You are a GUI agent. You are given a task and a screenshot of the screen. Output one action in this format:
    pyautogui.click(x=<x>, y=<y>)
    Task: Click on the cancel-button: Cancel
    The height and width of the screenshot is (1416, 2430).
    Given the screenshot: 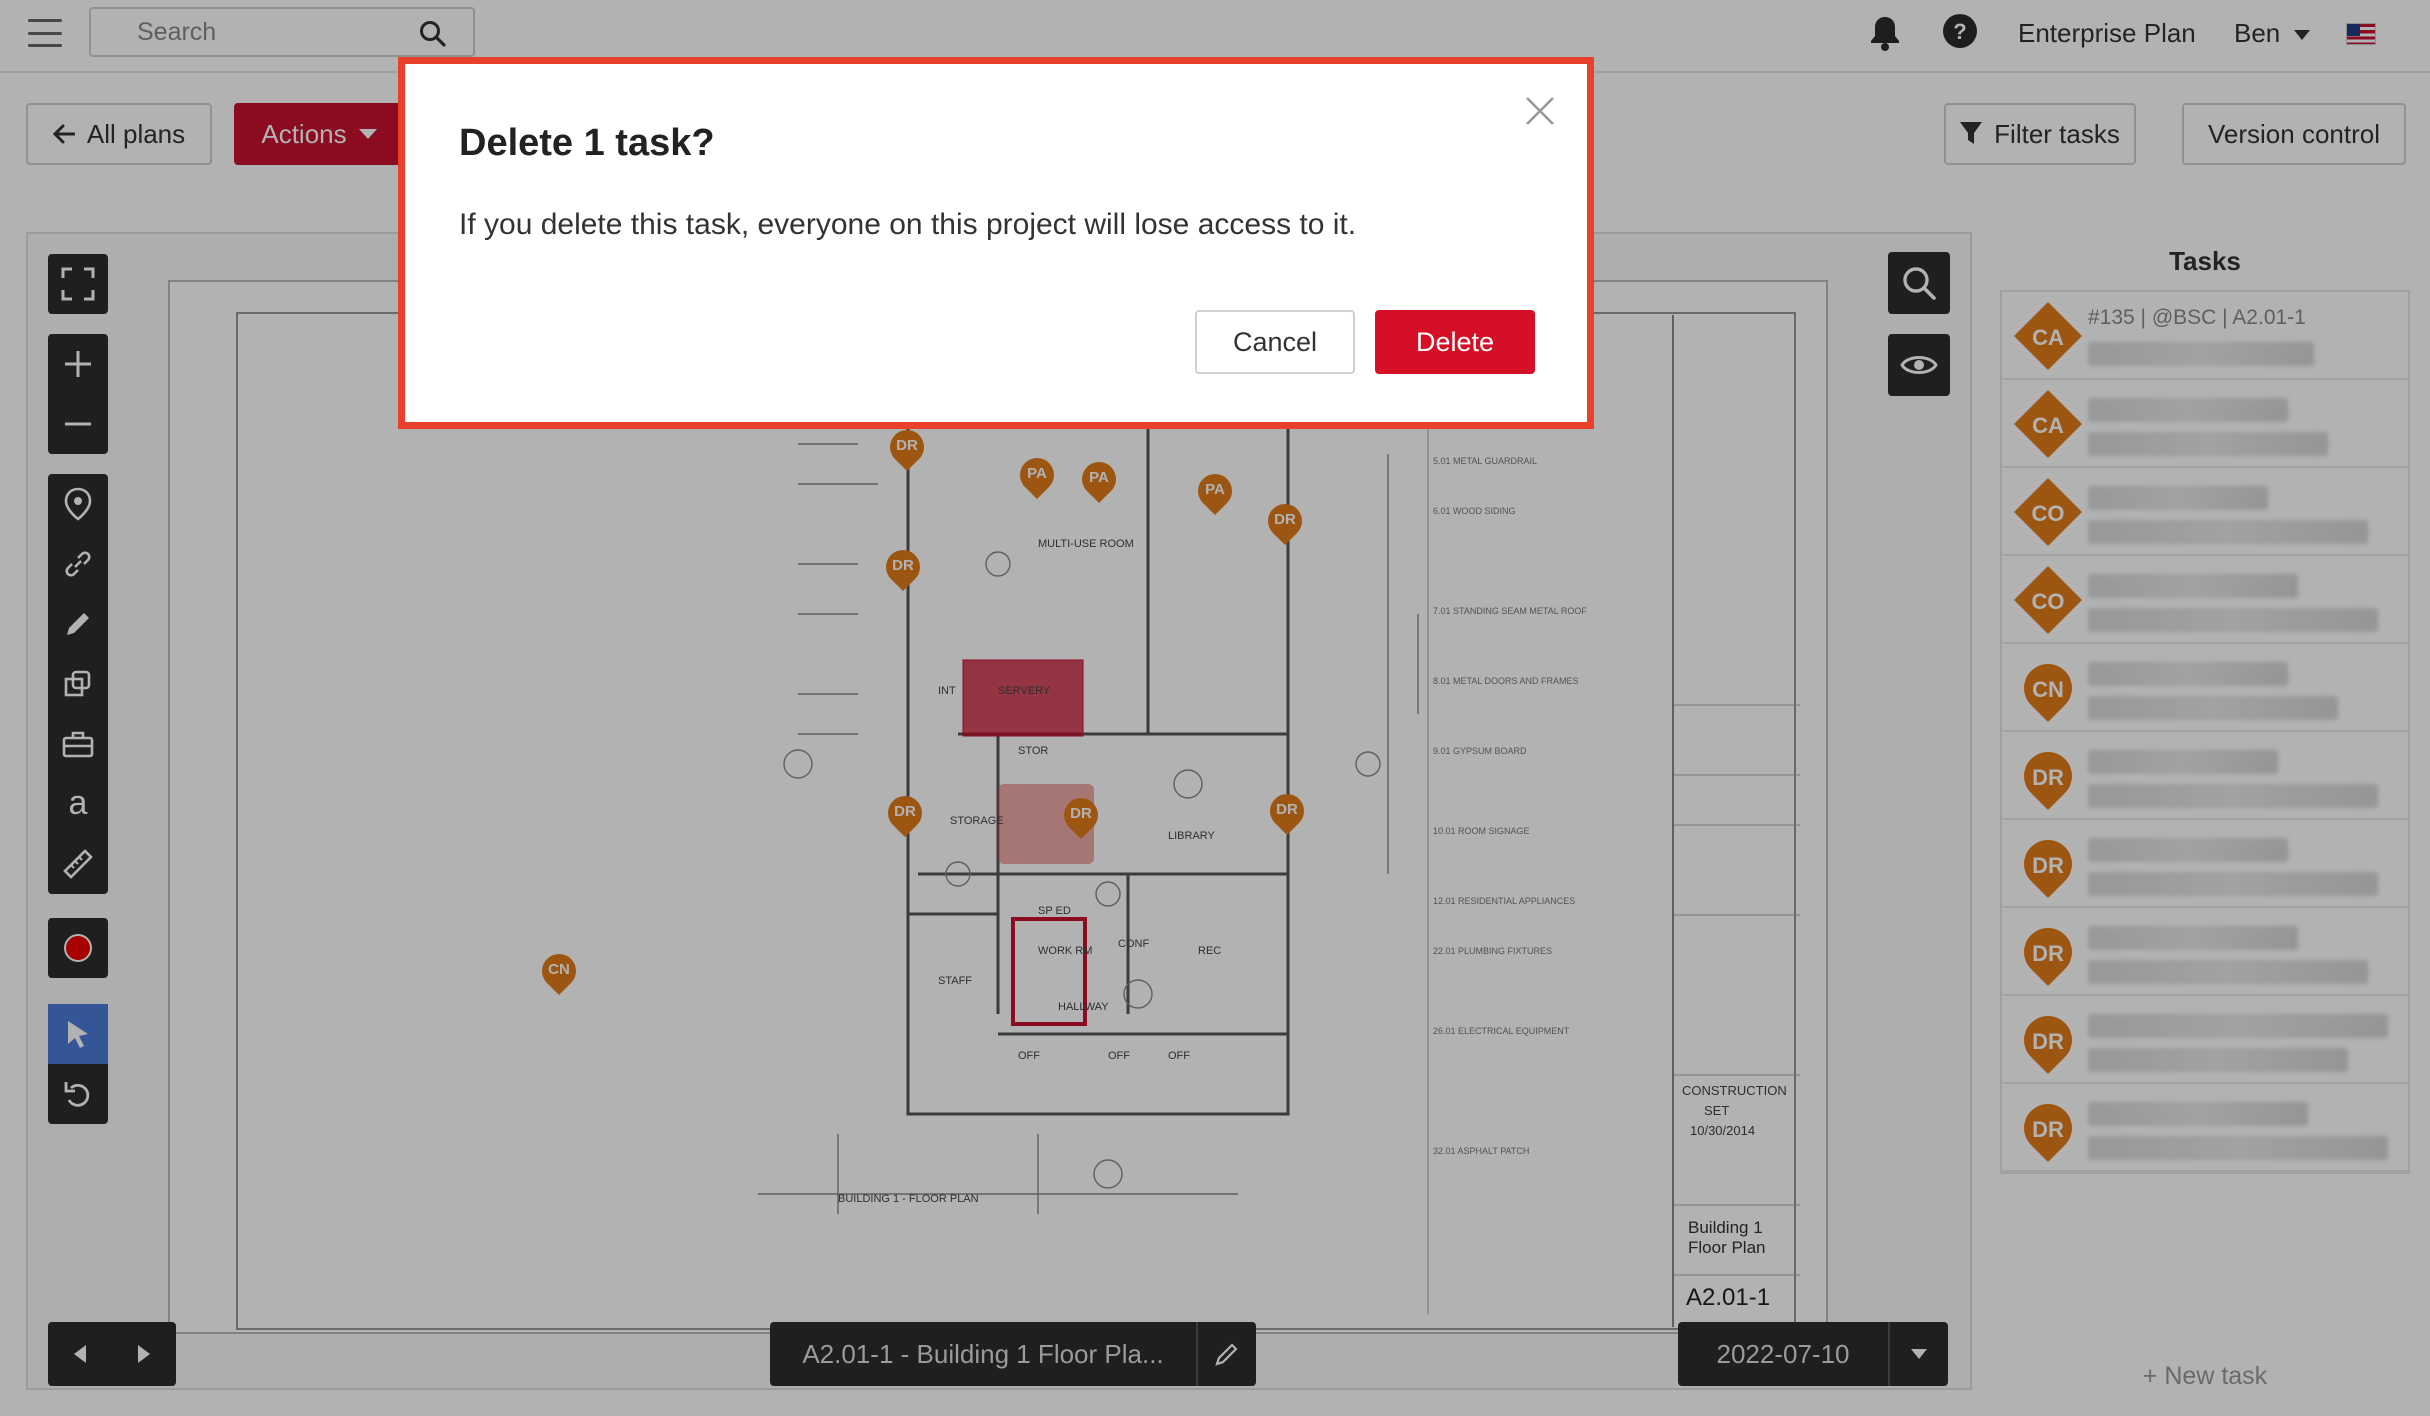 What is the action you would take?
    pyautogui.click(x=1275, y=342)
    